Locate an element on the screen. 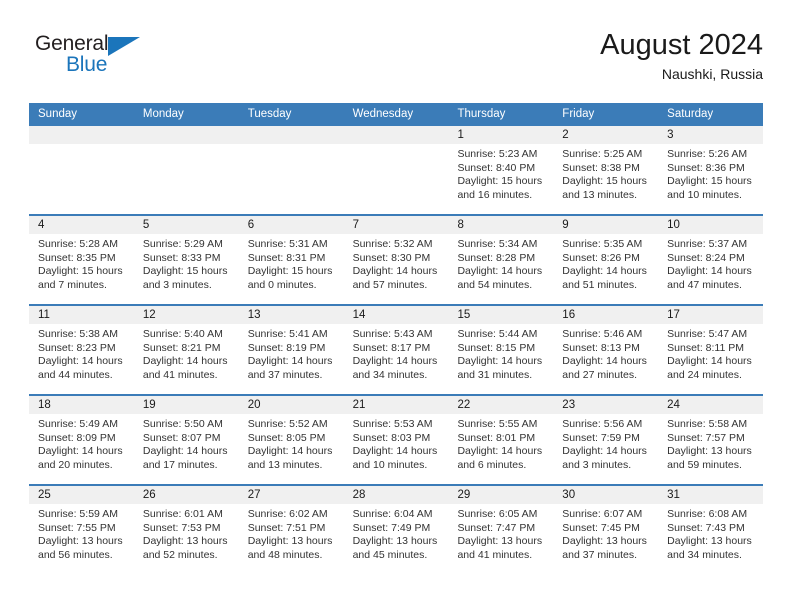  sunrise-text: Sunrise: 5:23 AM is located at coordinates (497, 154).